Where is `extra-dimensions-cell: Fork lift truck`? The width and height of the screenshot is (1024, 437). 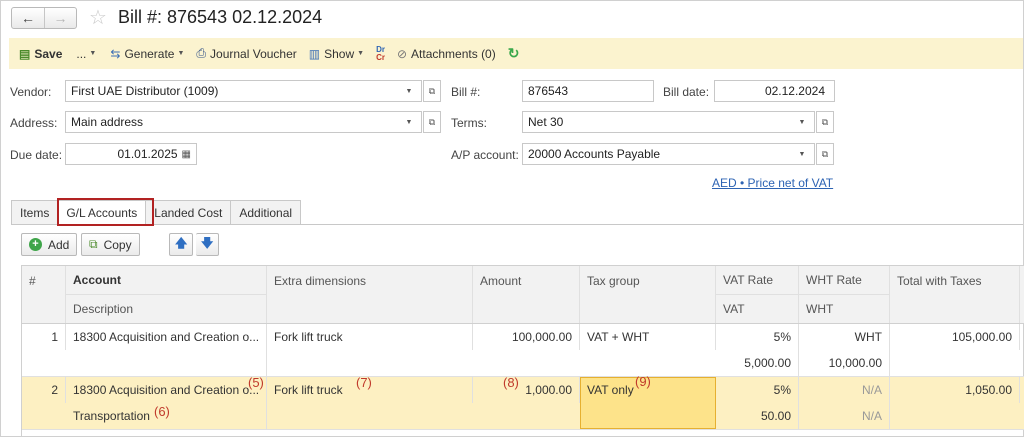 extra-dimensions-cell: Fork lift truck is located at coordinates (370, 337).